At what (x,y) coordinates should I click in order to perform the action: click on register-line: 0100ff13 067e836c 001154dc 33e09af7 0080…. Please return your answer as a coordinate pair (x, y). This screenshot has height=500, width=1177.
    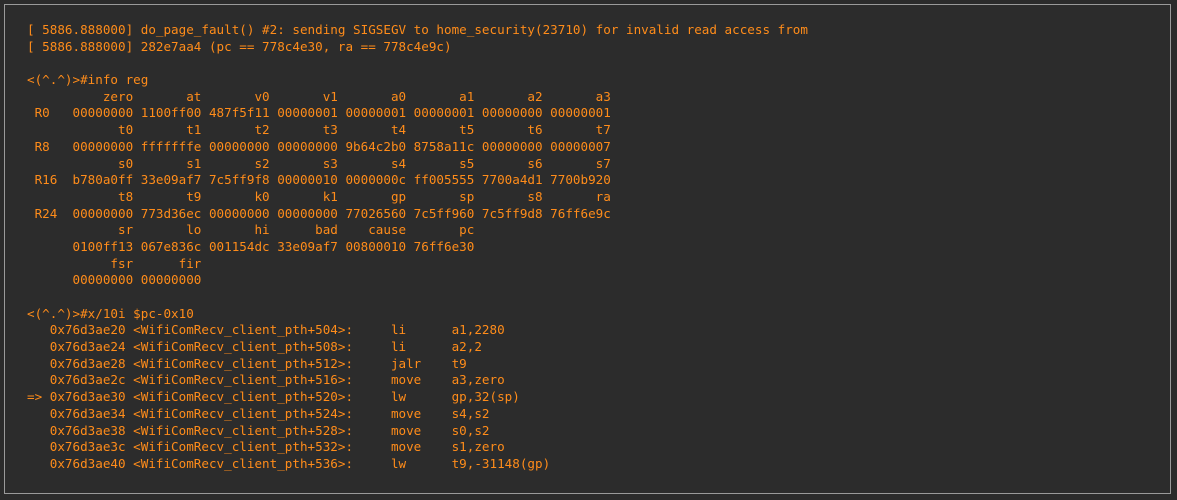
    Looking at the image, I should click on (251, 246).